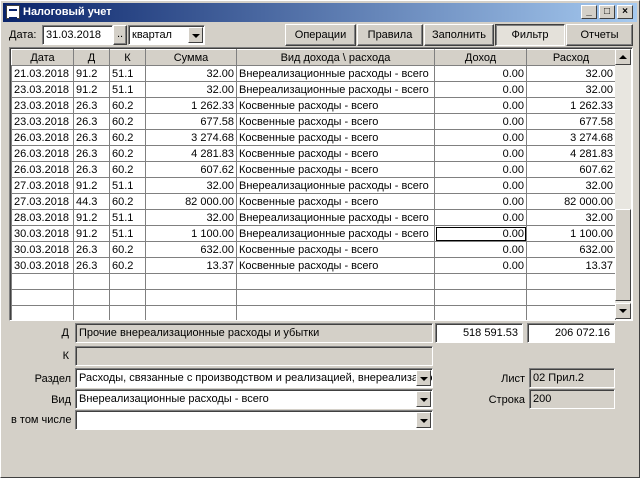 The image size is (640, 478). Describe the element at coordinates (623, 184) in the screenshot. I see `grid-vertical-scrollbar` at that location.